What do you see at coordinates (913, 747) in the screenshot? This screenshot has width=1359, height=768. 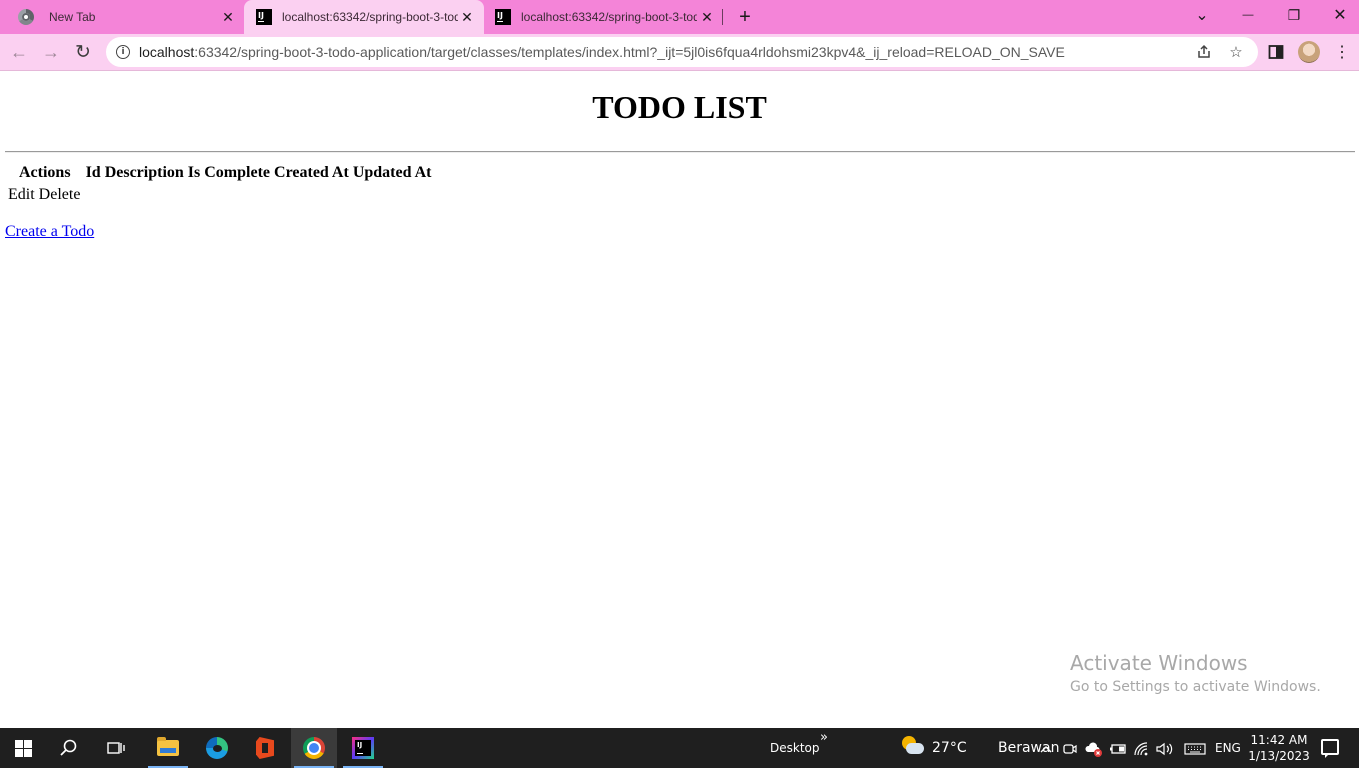 I see `weather-icon` at bounding box center [913, 747].